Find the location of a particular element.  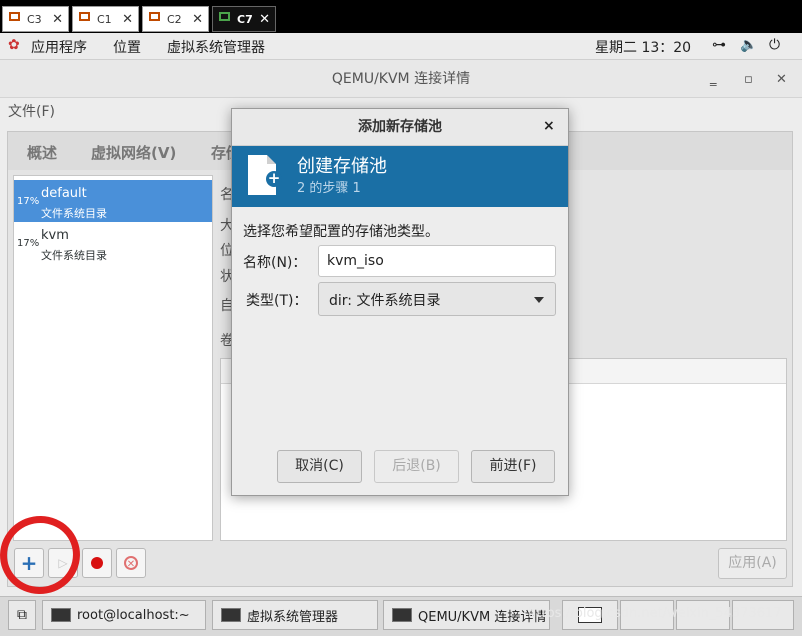

banner-title: 创建存储池 is located at coordinates (342, 166).